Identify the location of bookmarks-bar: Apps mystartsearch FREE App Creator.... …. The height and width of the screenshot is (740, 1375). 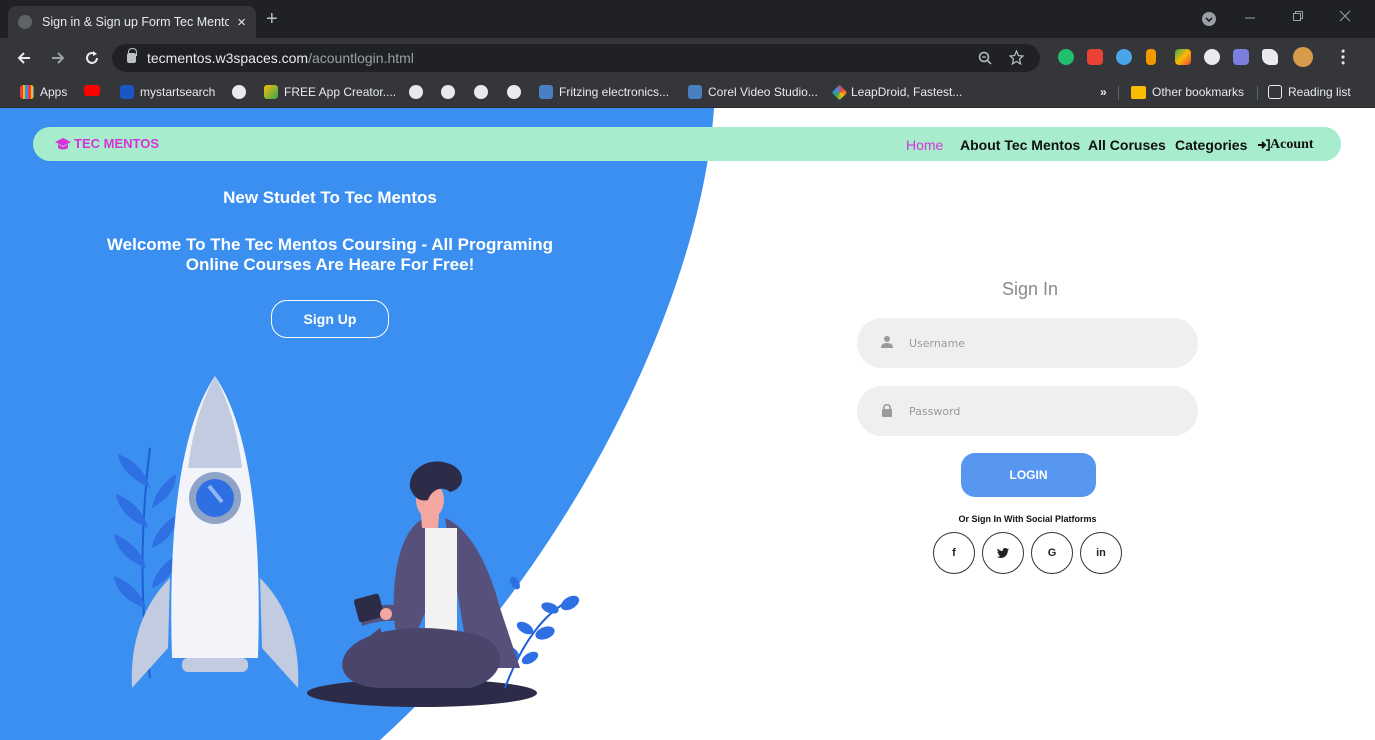
(687, 93).